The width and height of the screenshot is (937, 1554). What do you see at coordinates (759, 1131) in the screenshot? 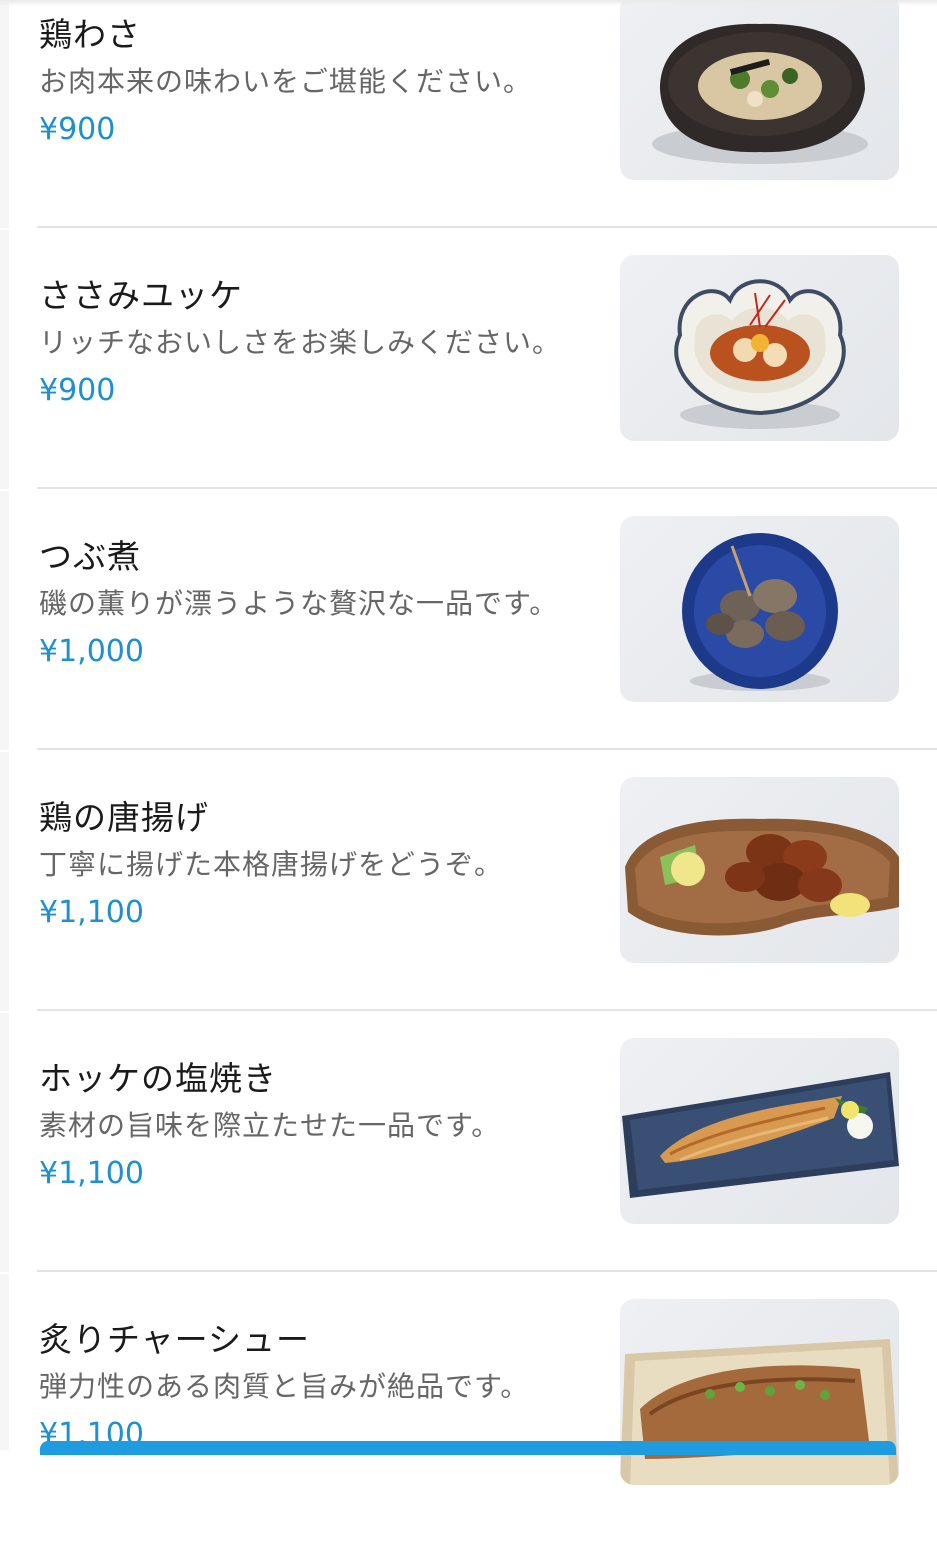
I see `dish-photo-hokke-icon` at bounding box center [759, 1131].